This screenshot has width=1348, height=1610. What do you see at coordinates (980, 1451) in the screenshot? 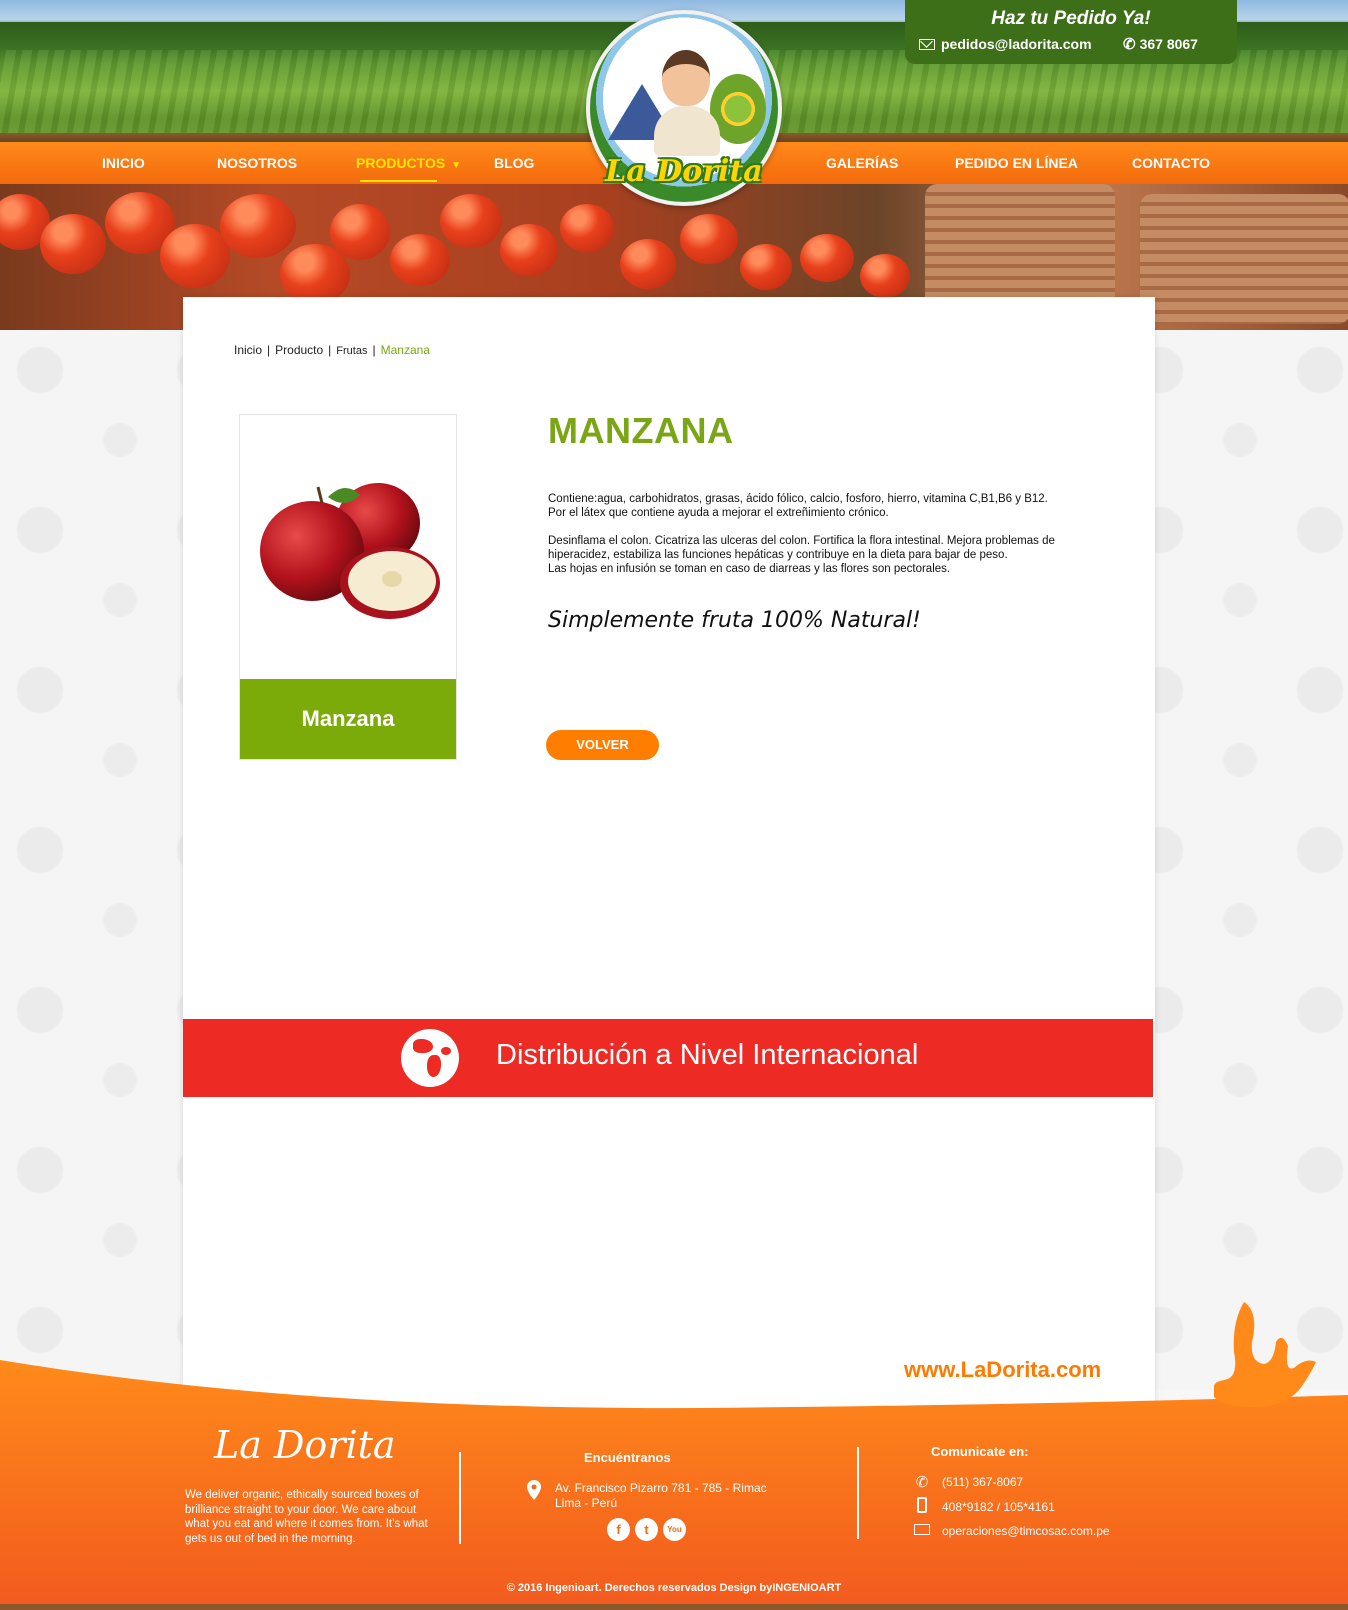
I see `footer-contact-title: Comunicate en:` at bounding box center [980, 1451].